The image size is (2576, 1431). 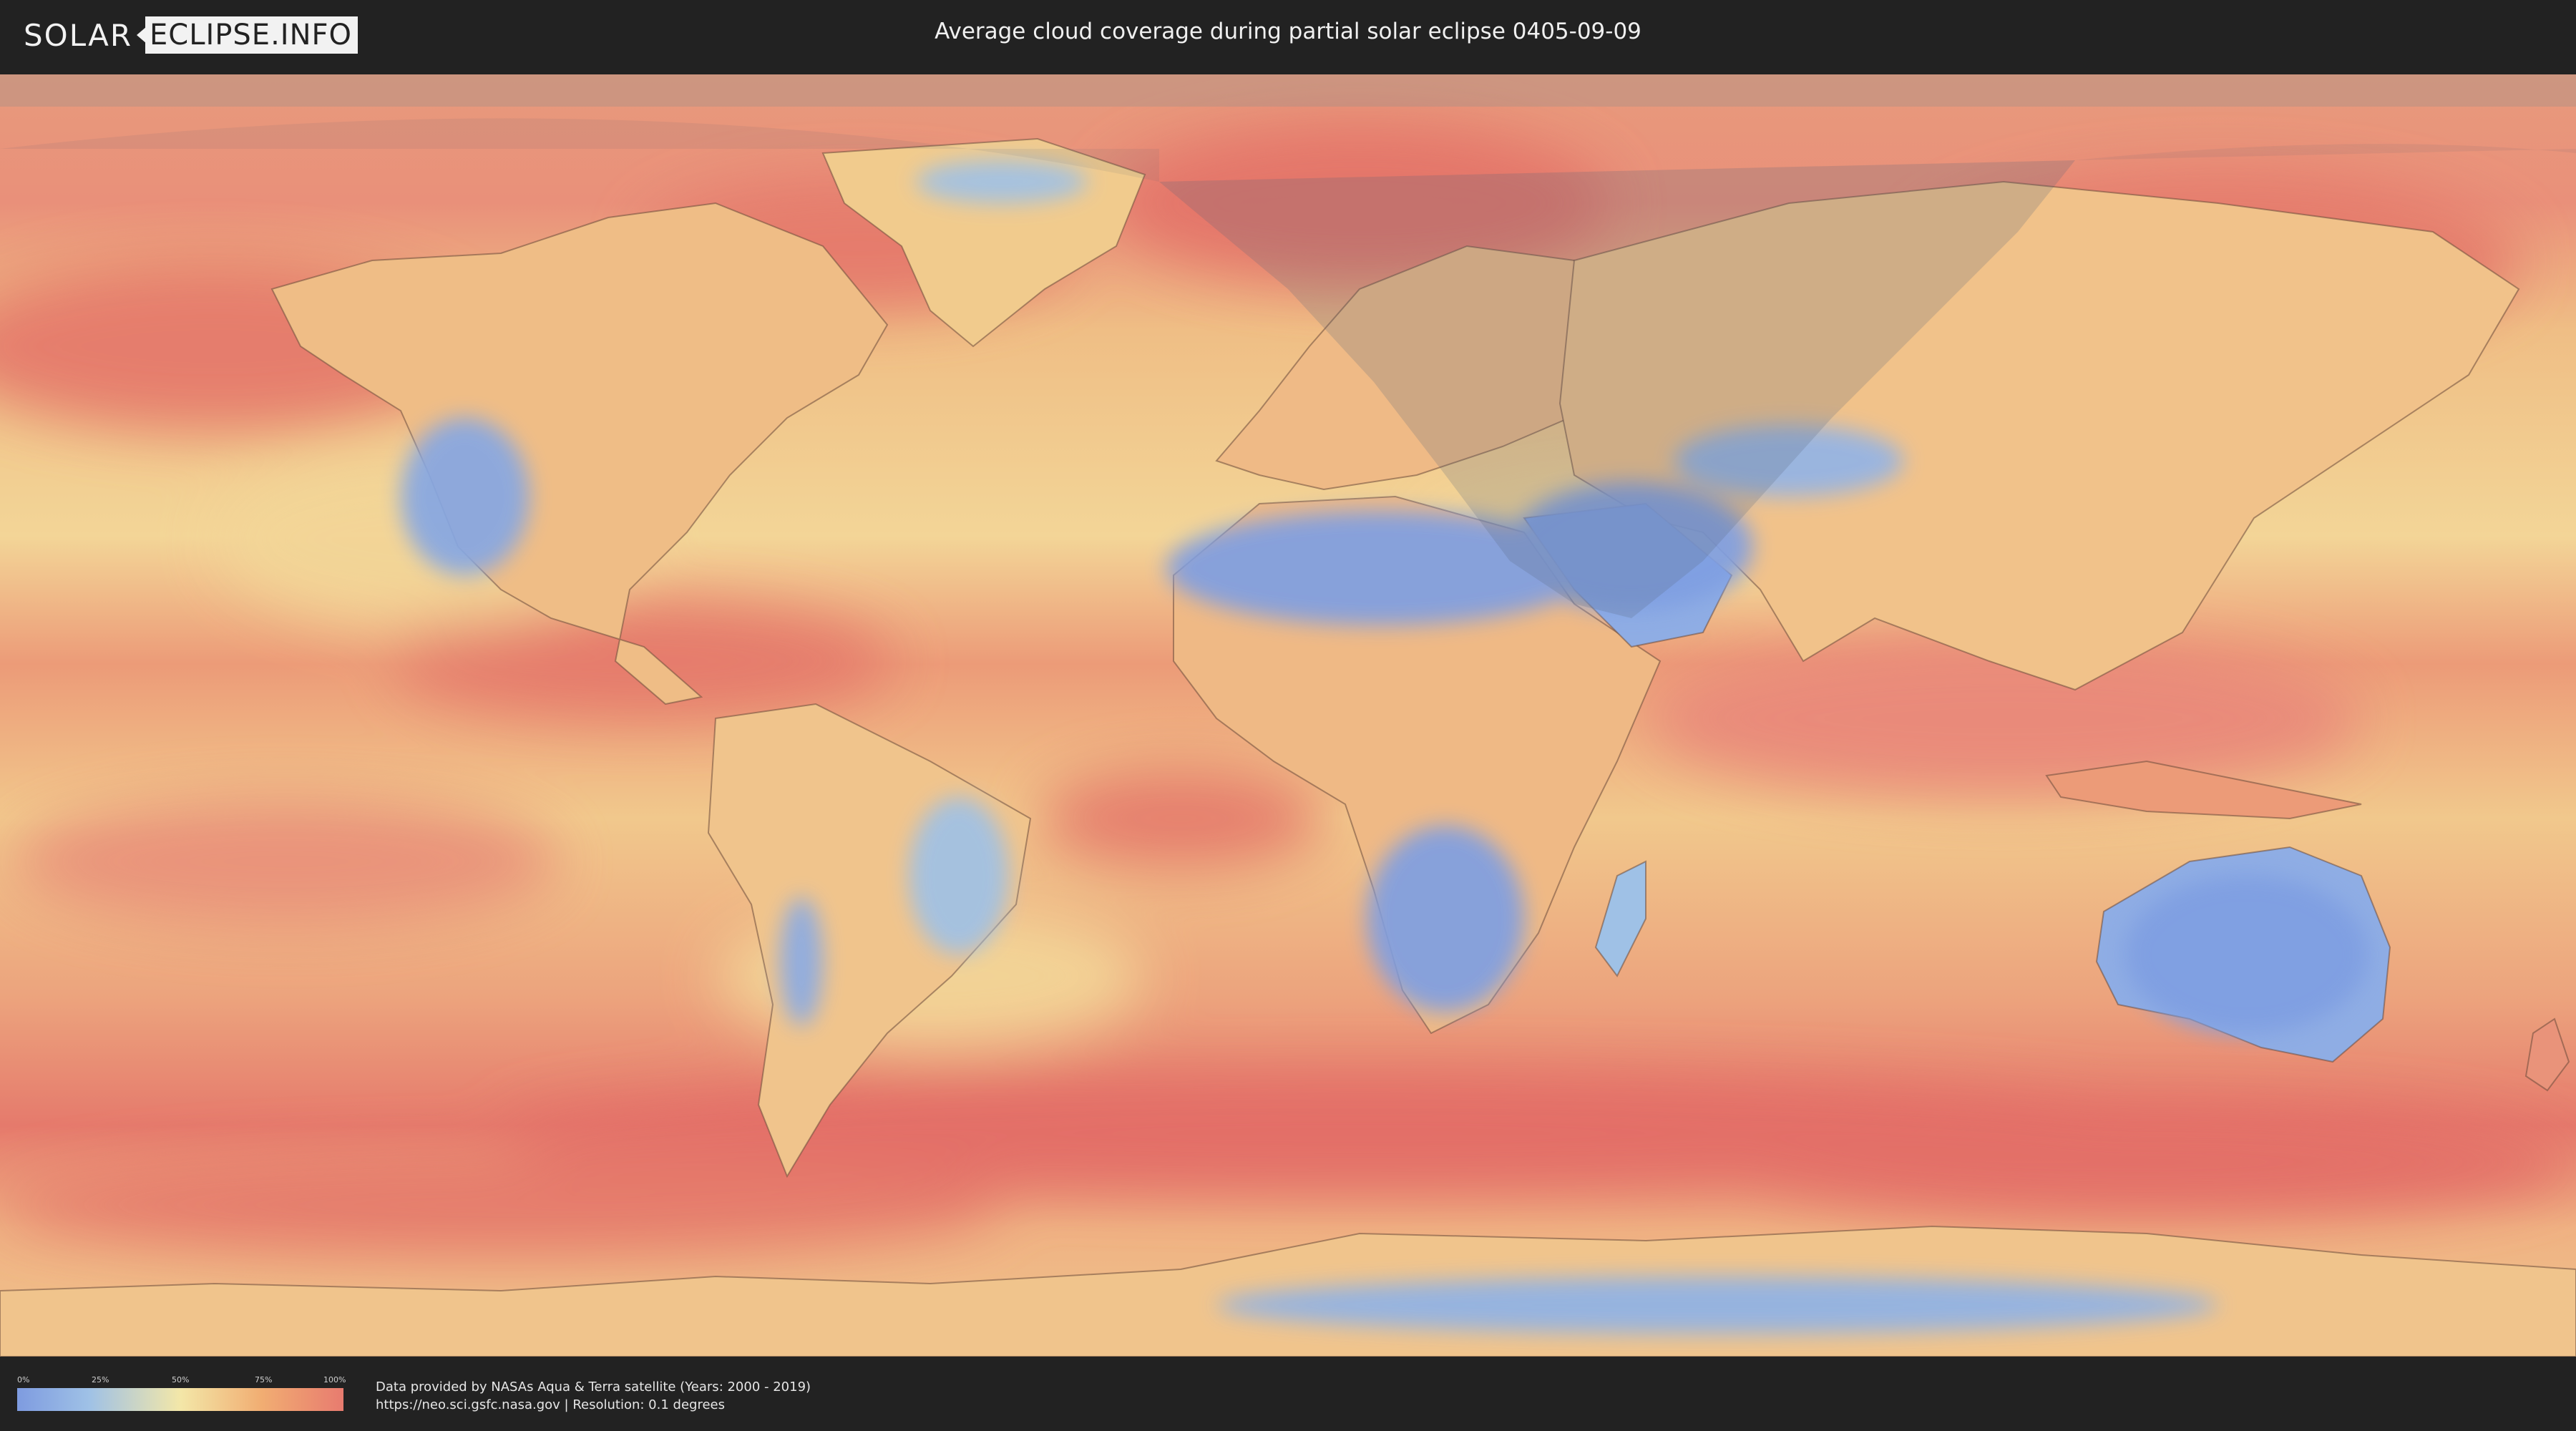 What do you see at coordinates (1002, 181) in the screenshot?
I see `clear-greenland-north` at bounding box center [1002, 181].